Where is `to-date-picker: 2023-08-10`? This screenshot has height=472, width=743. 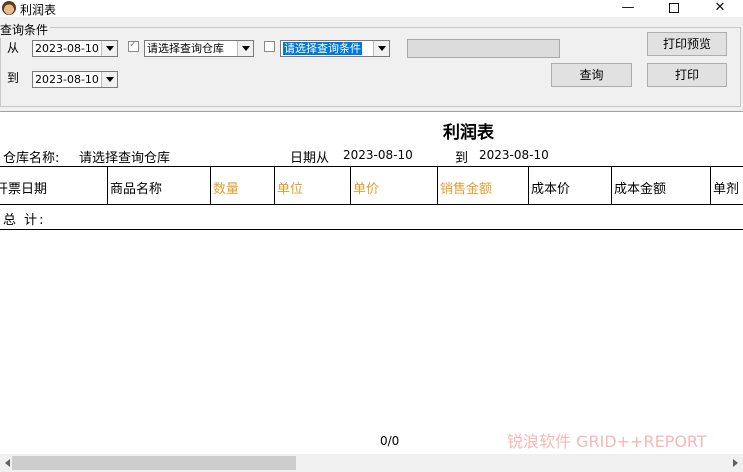
to-date-picker: 2023-08-10 is located at coordinates (75, 79).